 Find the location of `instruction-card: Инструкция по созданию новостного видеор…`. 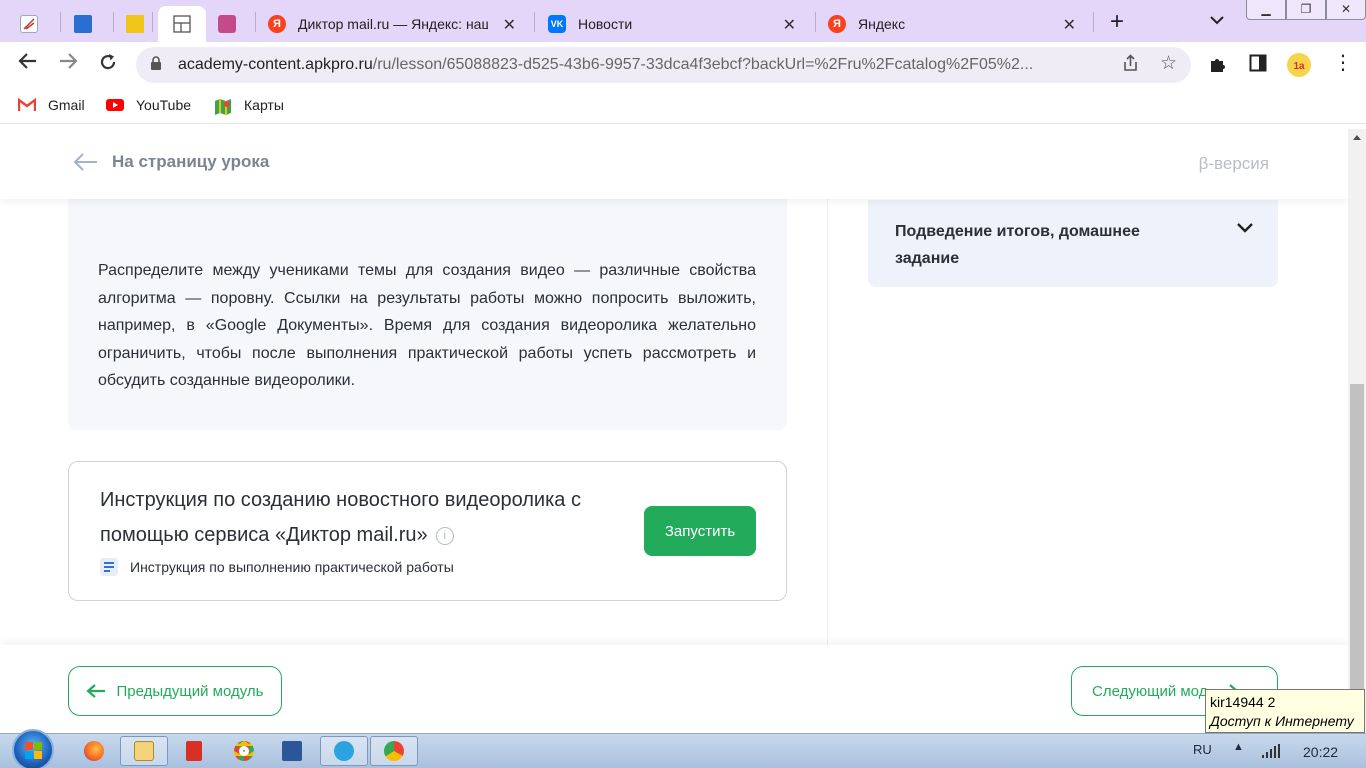

instruction-card: Инструкция по созданию новостного видеор… is located at coordinates (427, 531).